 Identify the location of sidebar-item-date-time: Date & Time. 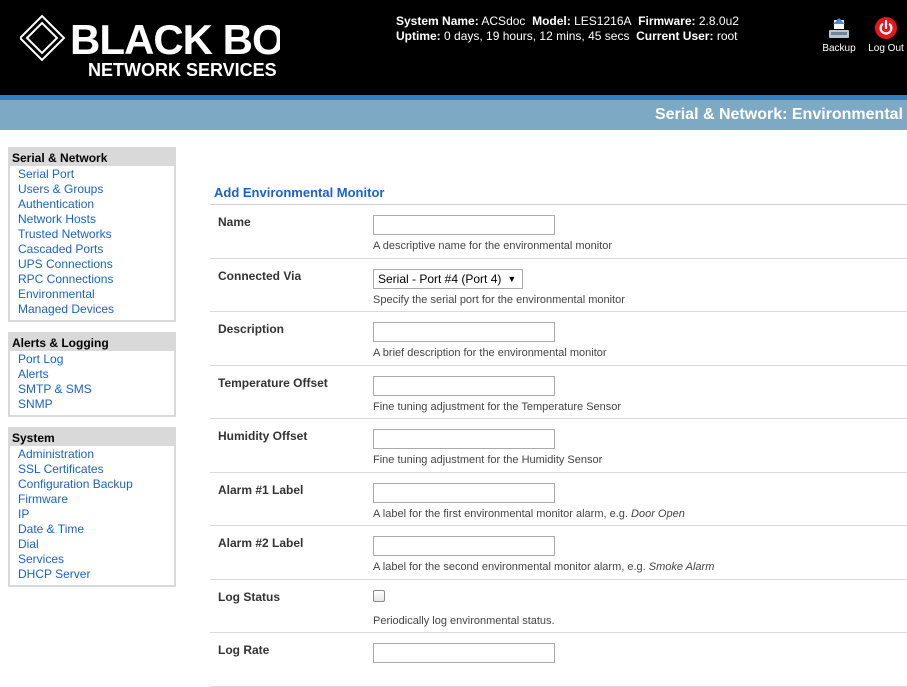
(96, 529).